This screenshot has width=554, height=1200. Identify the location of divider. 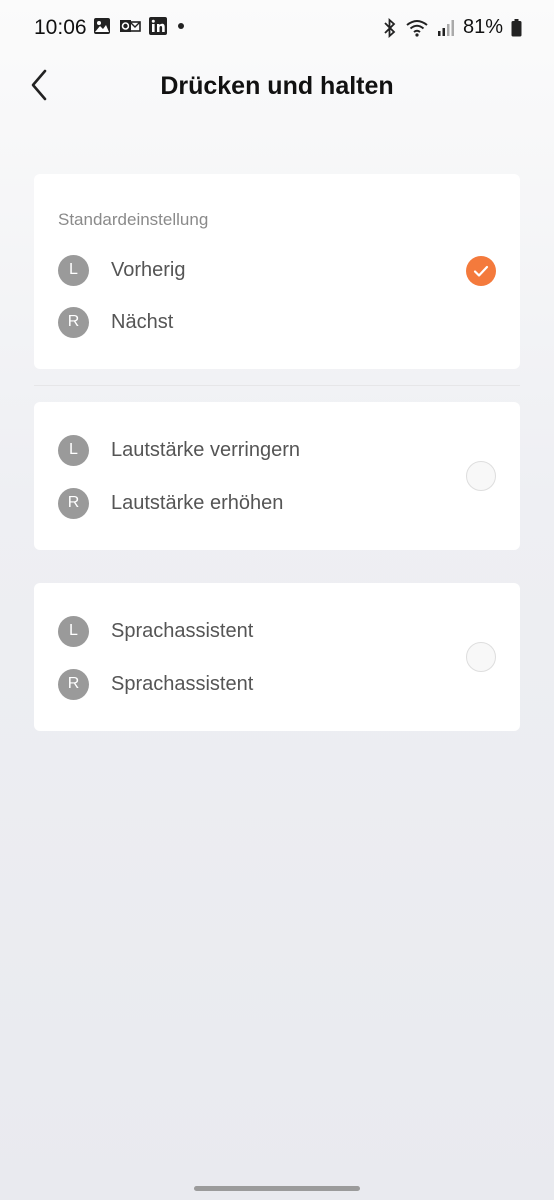
(277, 385).